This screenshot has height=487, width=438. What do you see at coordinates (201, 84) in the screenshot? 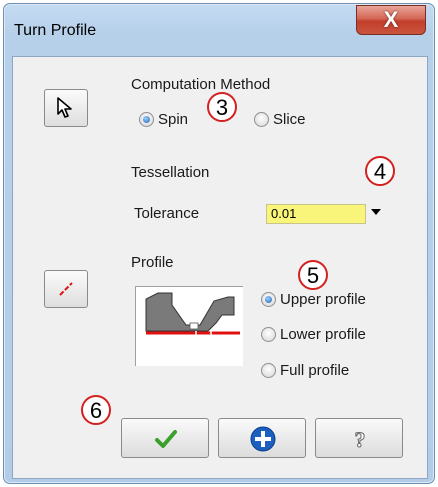
I see `computation-method-label: Computation Method` at bounding box center [201, 84].